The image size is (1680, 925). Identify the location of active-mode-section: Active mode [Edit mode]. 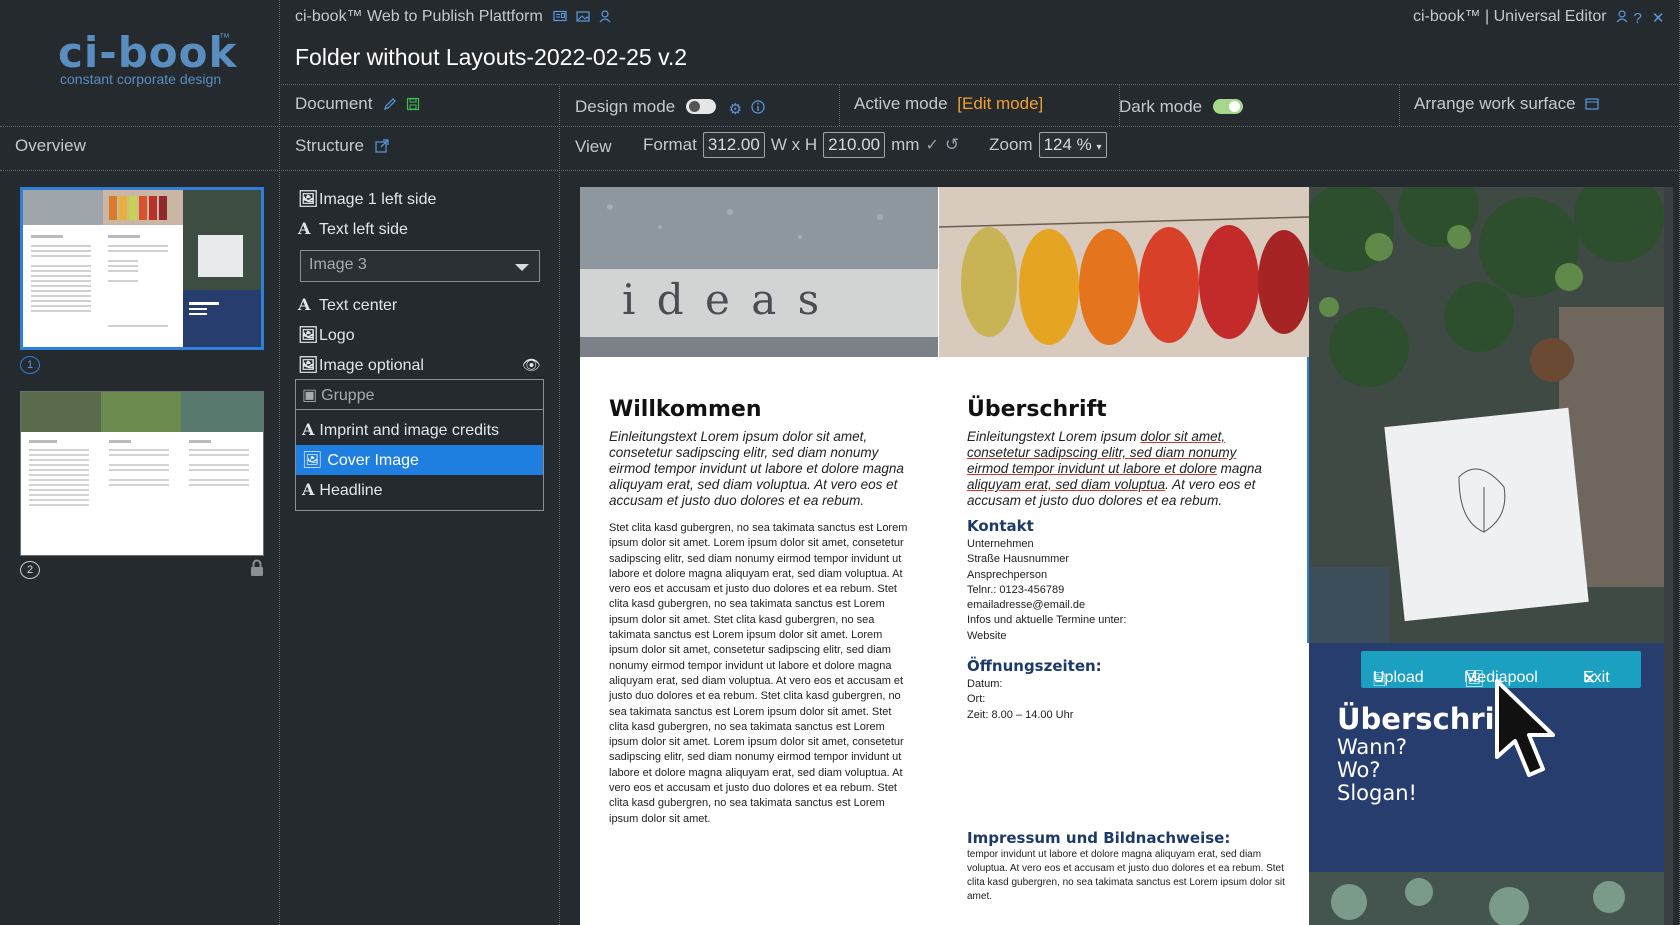
(948, 104).